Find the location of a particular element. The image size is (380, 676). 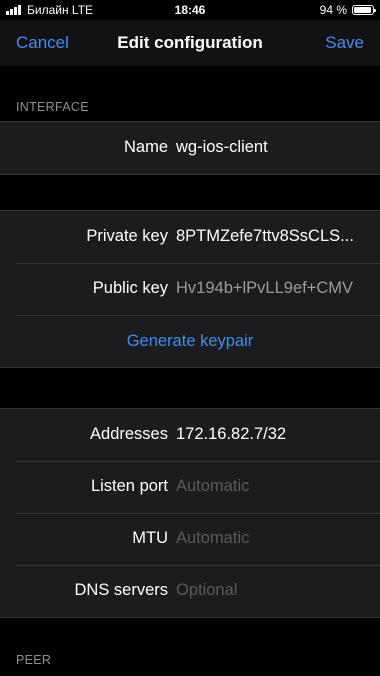

navigation-bar: Cancel Edit configuration Save is located at coordinates (190, 43).